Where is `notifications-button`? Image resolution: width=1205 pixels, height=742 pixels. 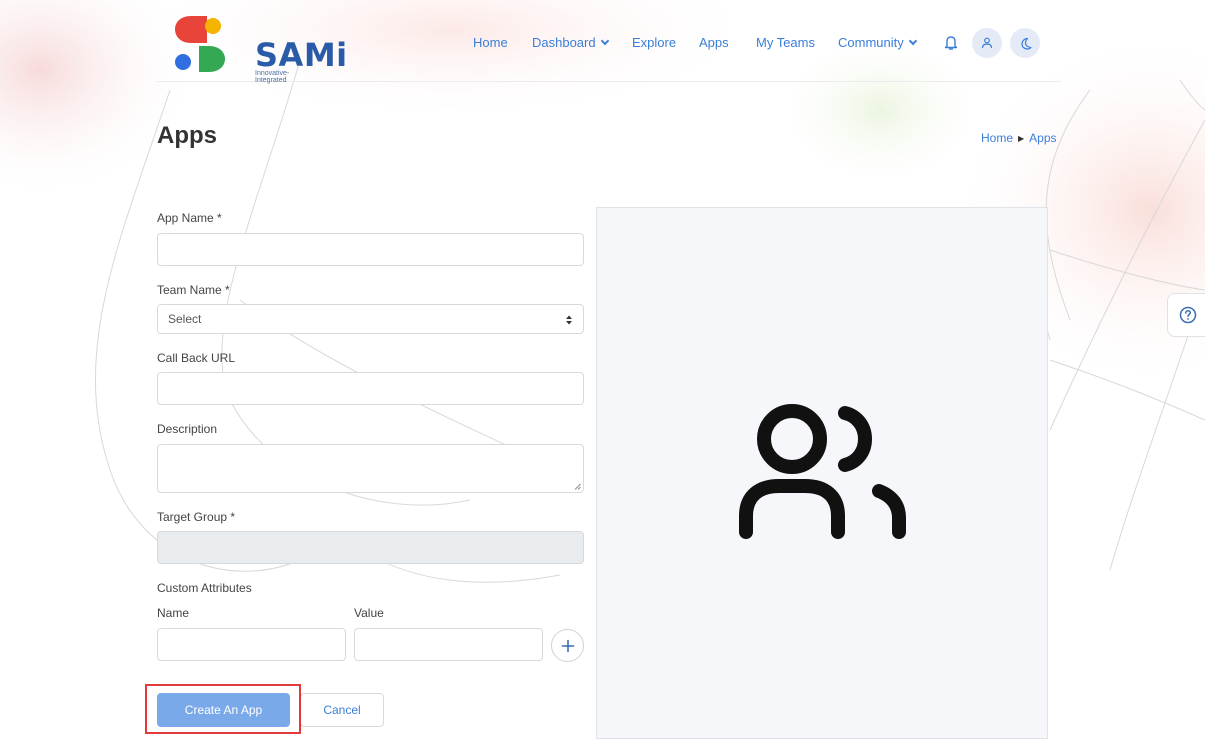
notifications-button is located at coordinates (951, 43).